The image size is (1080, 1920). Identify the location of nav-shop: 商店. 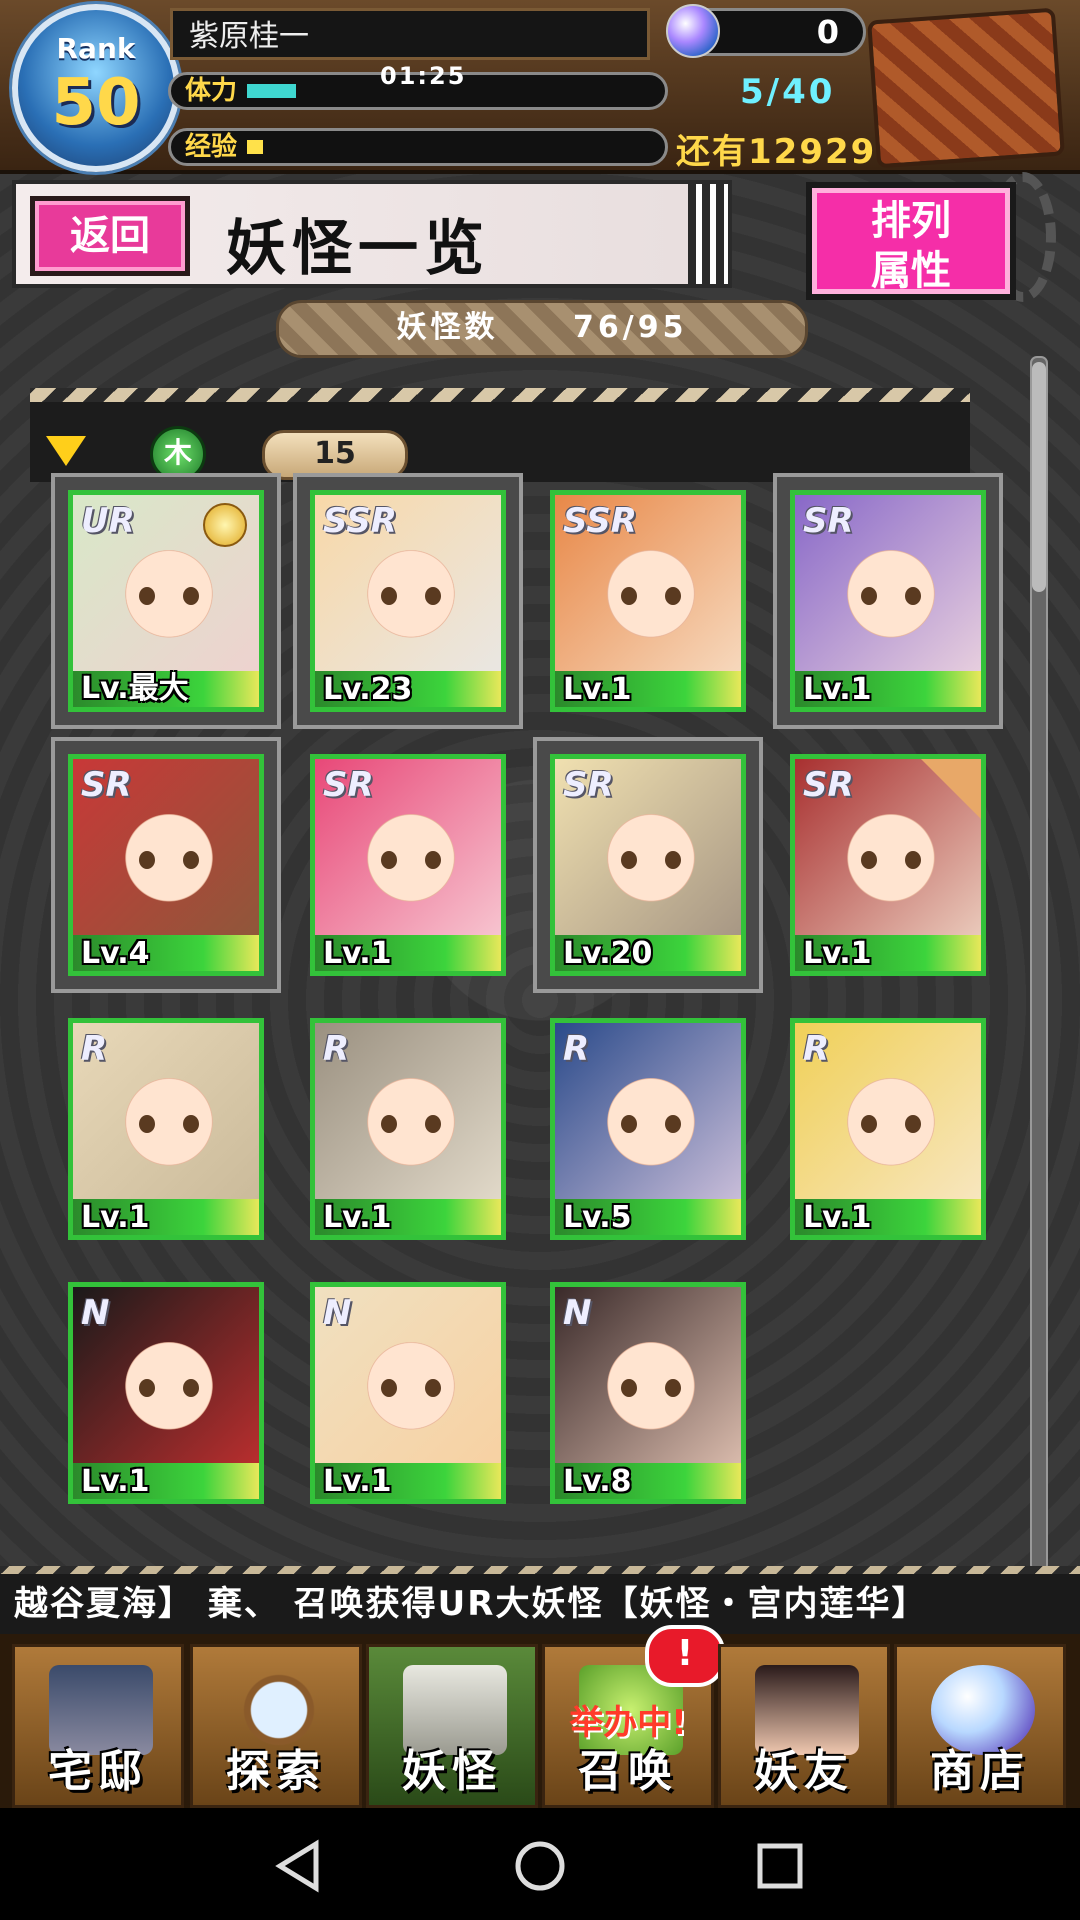
(980, 1726).